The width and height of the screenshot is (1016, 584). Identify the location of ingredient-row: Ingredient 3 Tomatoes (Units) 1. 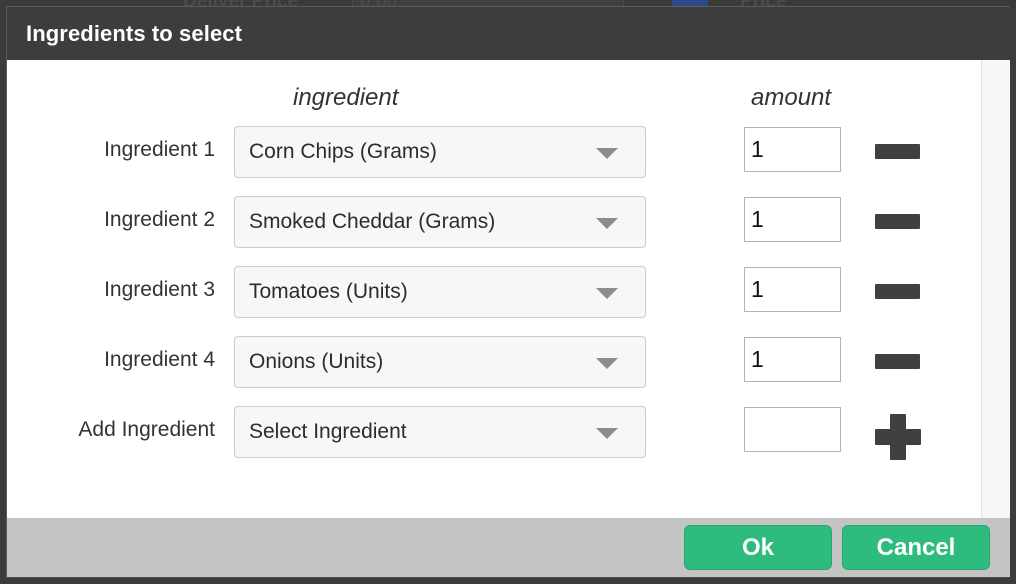
(495, 293).